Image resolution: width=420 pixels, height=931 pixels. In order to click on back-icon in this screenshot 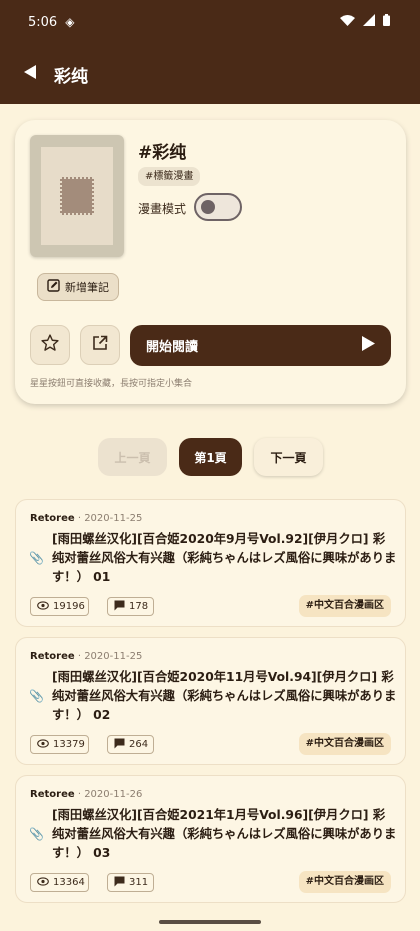, I will do `click(30, 74)`.